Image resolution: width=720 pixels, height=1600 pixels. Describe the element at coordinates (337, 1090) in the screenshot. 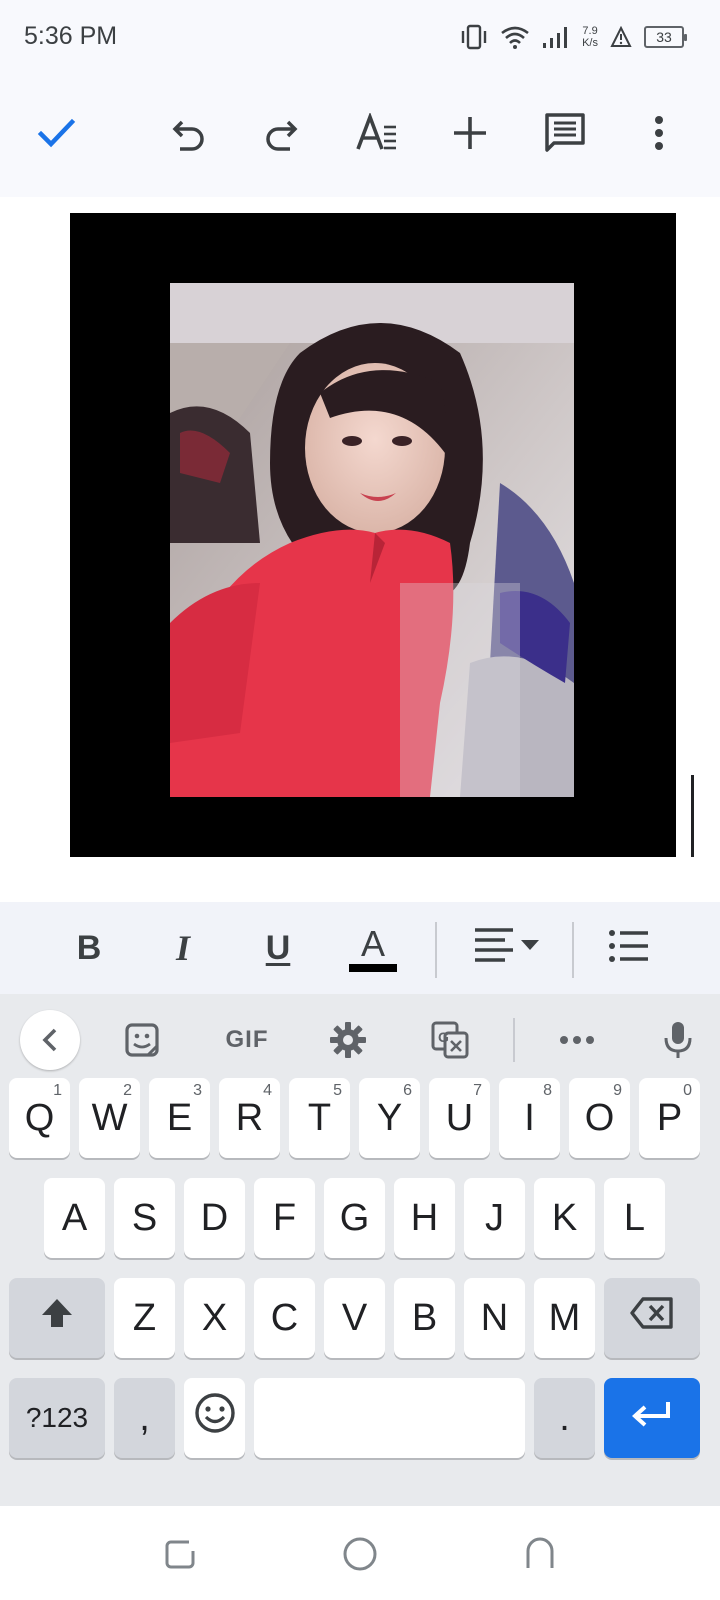

I see `key-hint: 5` at that location.